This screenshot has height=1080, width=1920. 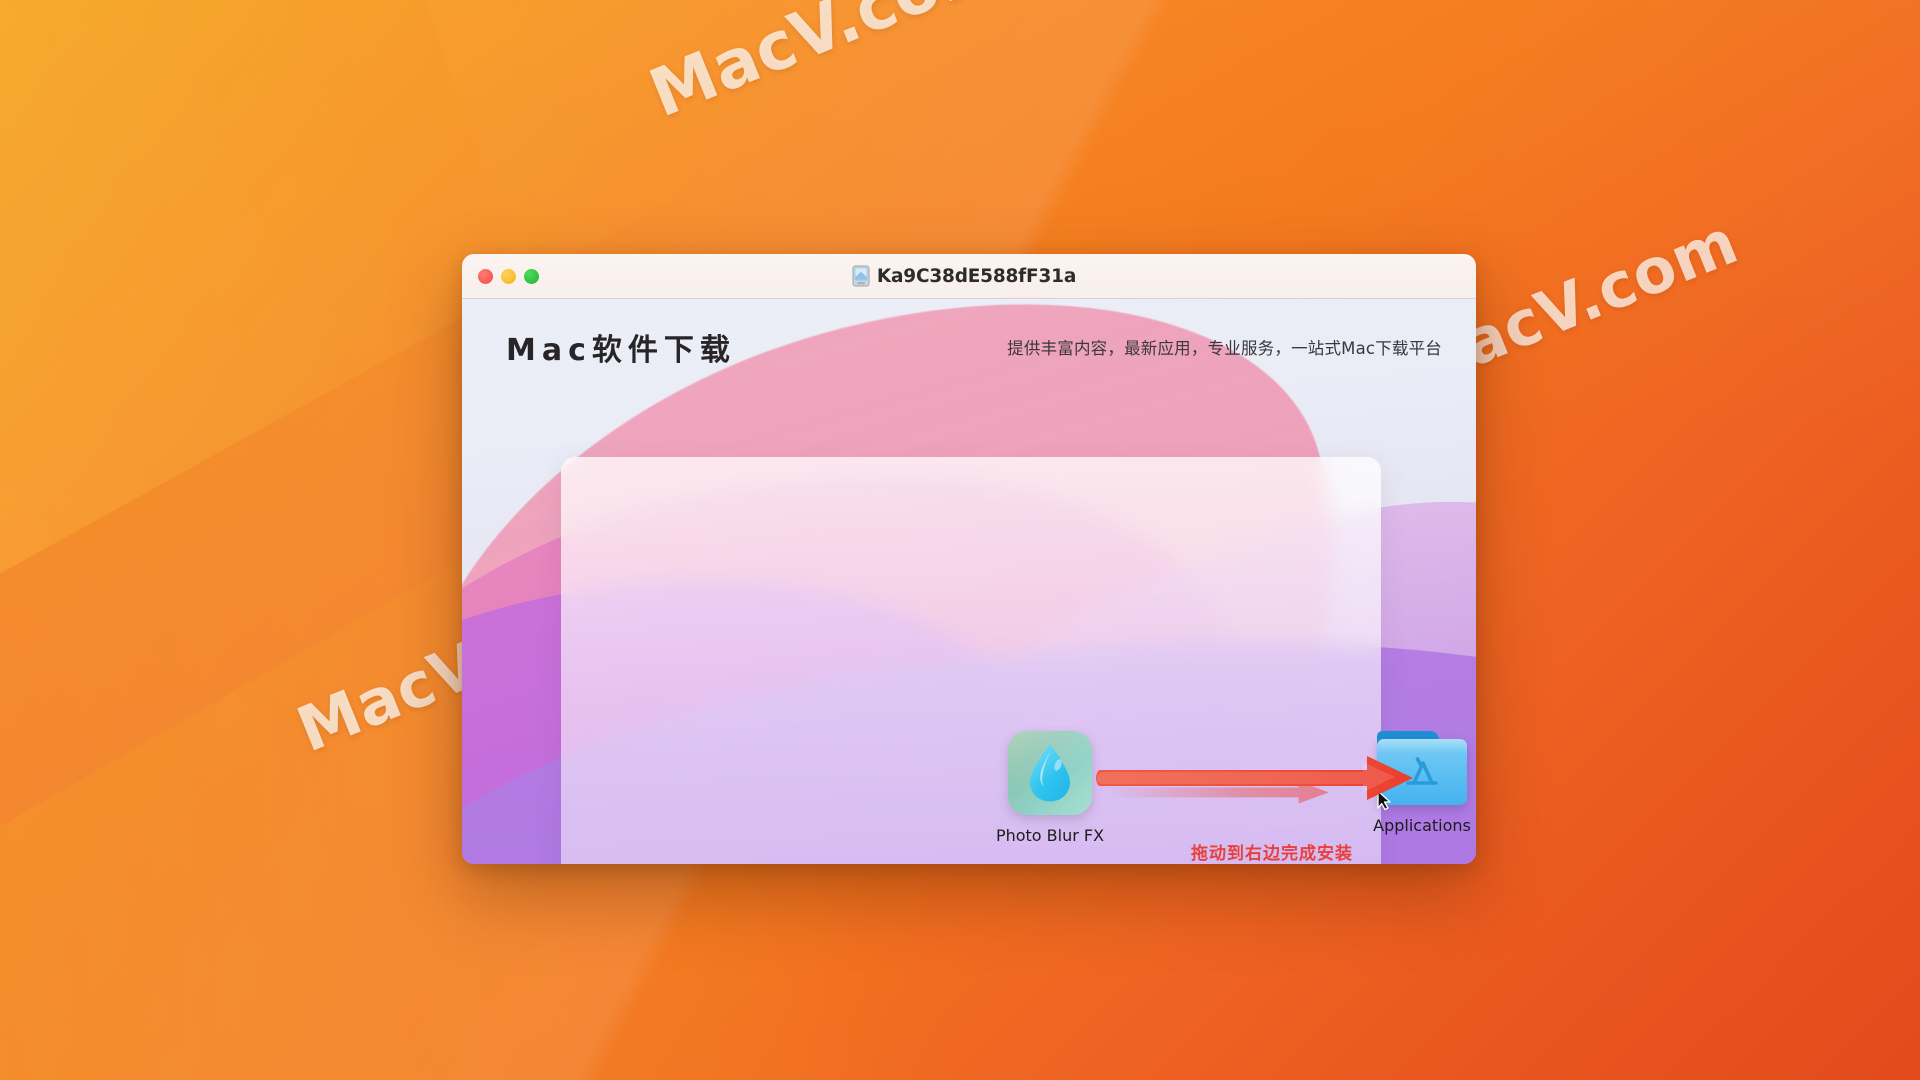 I want to click on maximize-button, so click(x=531, y=276).